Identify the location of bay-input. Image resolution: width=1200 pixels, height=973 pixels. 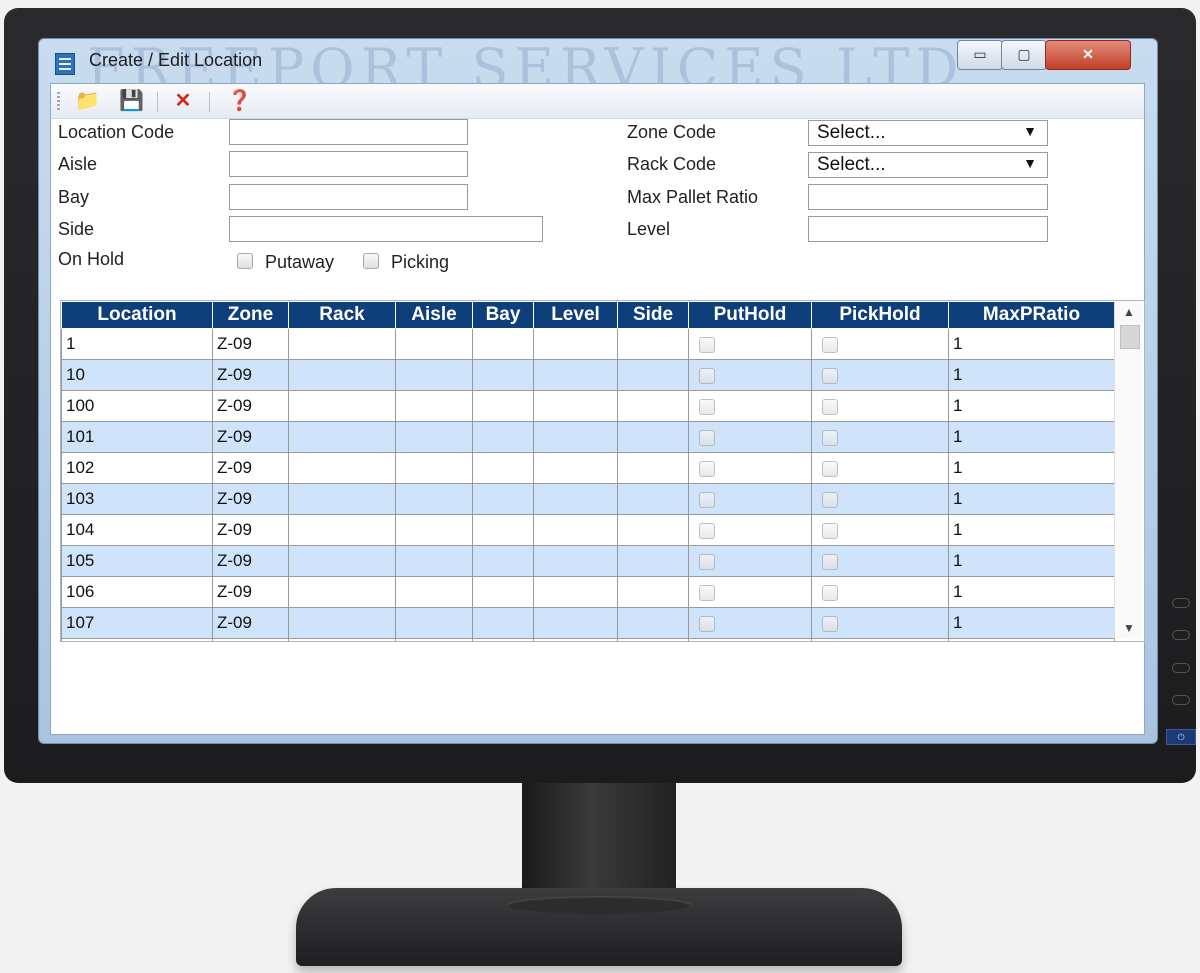
(348, 197).